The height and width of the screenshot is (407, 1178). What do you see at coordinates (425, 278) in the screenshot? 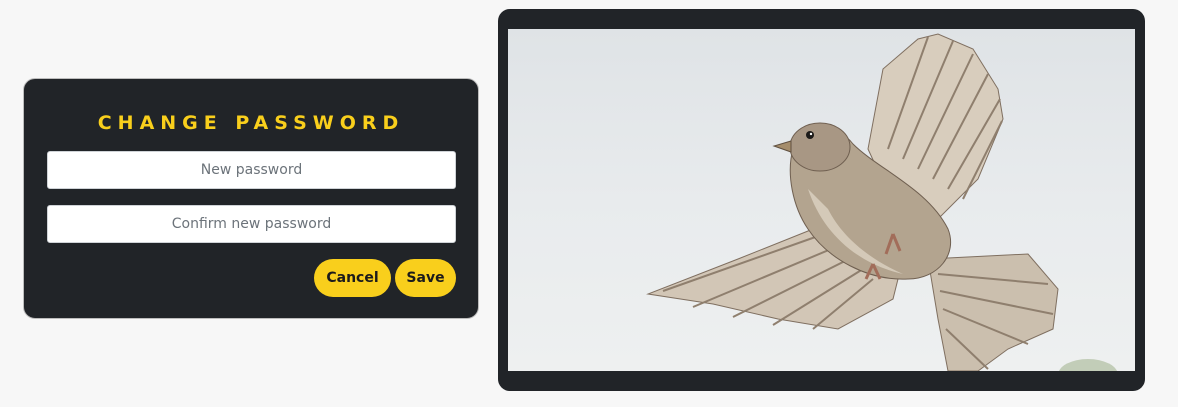
I see `save-button: Save` at bounding box center [425, 278].